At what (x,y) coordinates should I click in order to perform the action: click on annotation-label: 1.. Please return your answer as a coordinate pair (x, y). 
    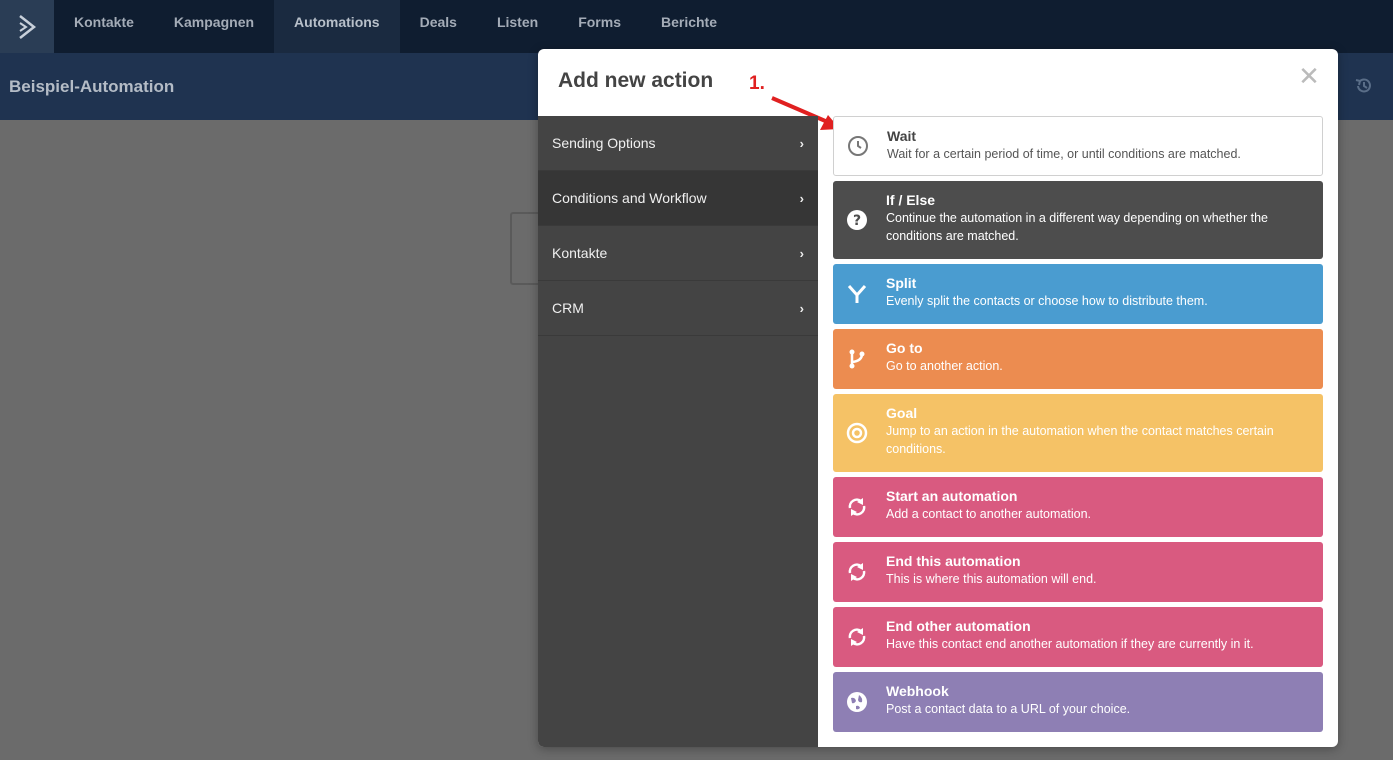
    Looking at the image, I should click on (757, 83).